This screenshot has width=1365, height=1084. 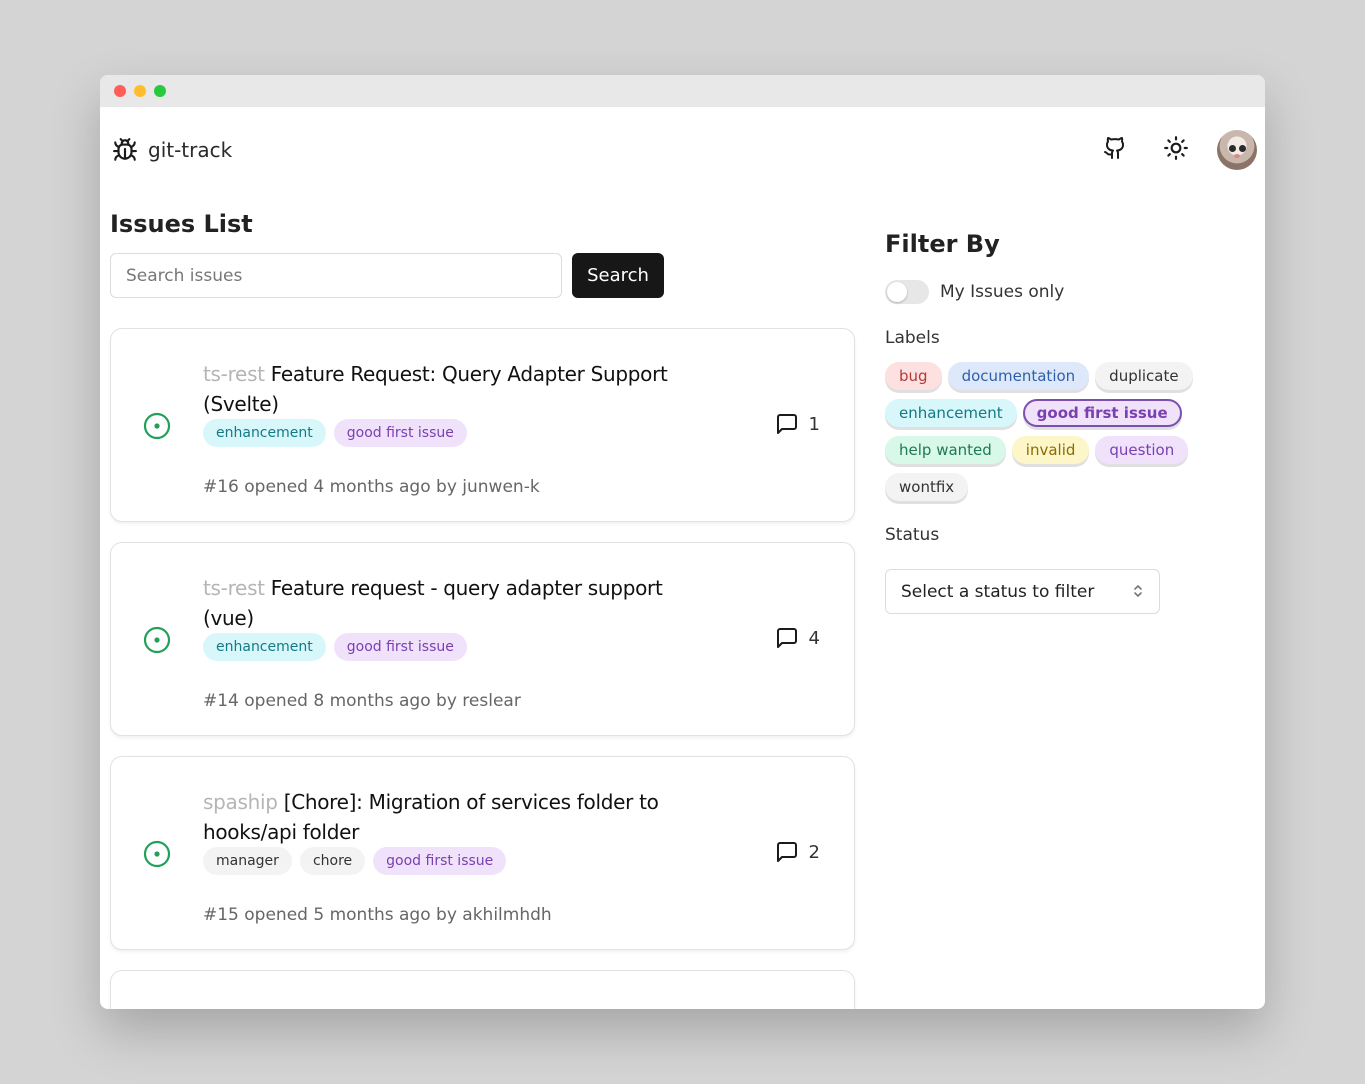 What do you see at coordinates (181, 224) in the screenshot?
I see `page-title: Issues List` at bounding box center [181, 224].